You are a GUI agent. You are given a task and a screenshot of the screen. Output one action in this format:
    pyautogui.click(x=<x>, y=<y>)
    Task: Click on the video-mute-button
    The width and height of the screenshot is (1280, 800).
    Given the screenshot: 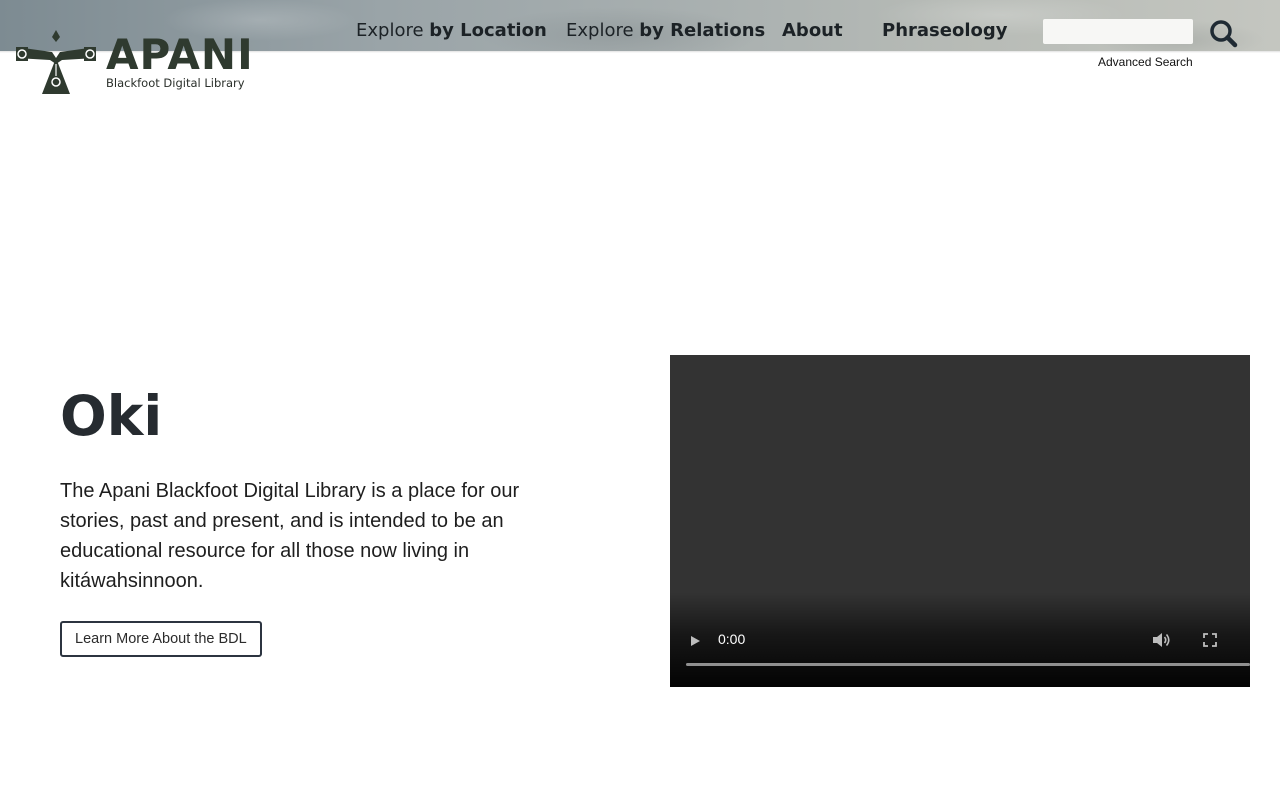 What is the action you would take?
    pyautogui.click(x=1161, y=640)
    